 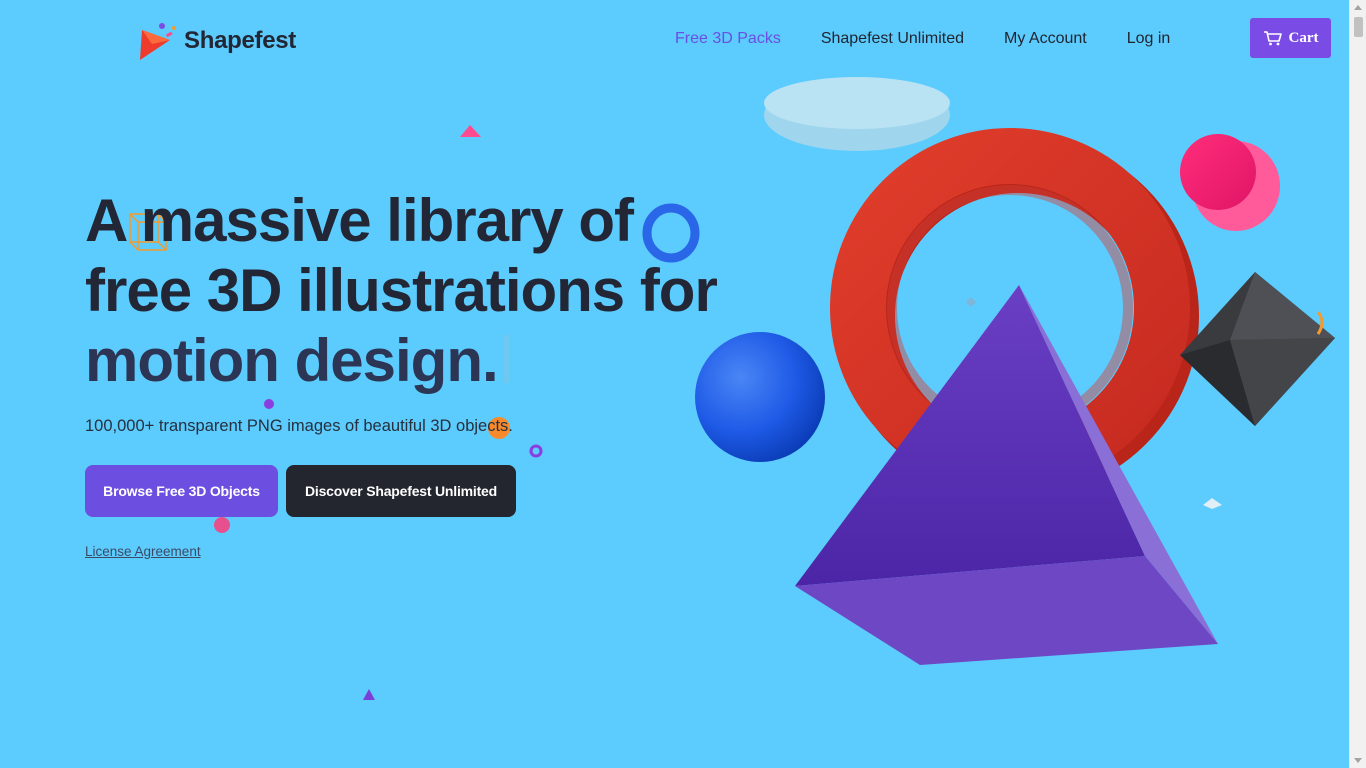 What do you see at coordinates (470, 131) in the screenshot?
I see `small-cone-shape` at bounding box center [470, 131].